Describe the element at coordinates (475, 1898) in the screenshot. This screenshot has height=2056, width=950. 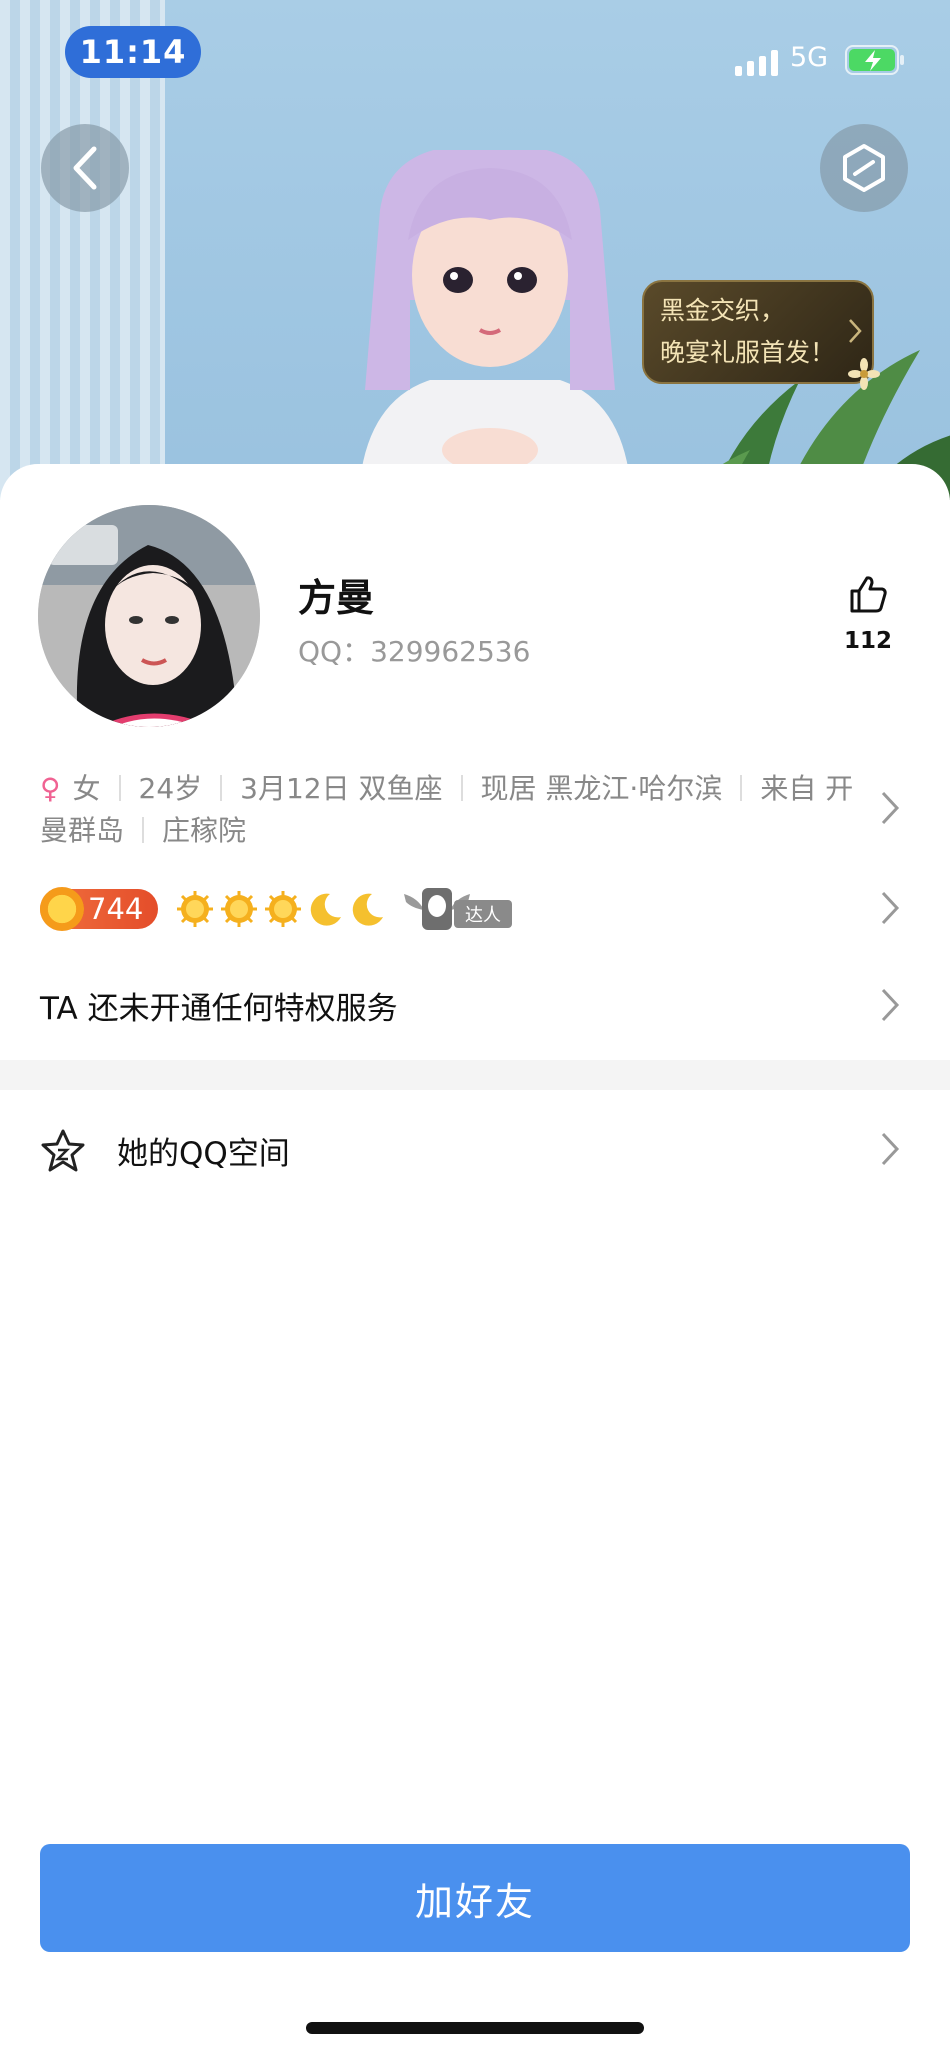
I see `add-friend-button: 加好友` at that location.